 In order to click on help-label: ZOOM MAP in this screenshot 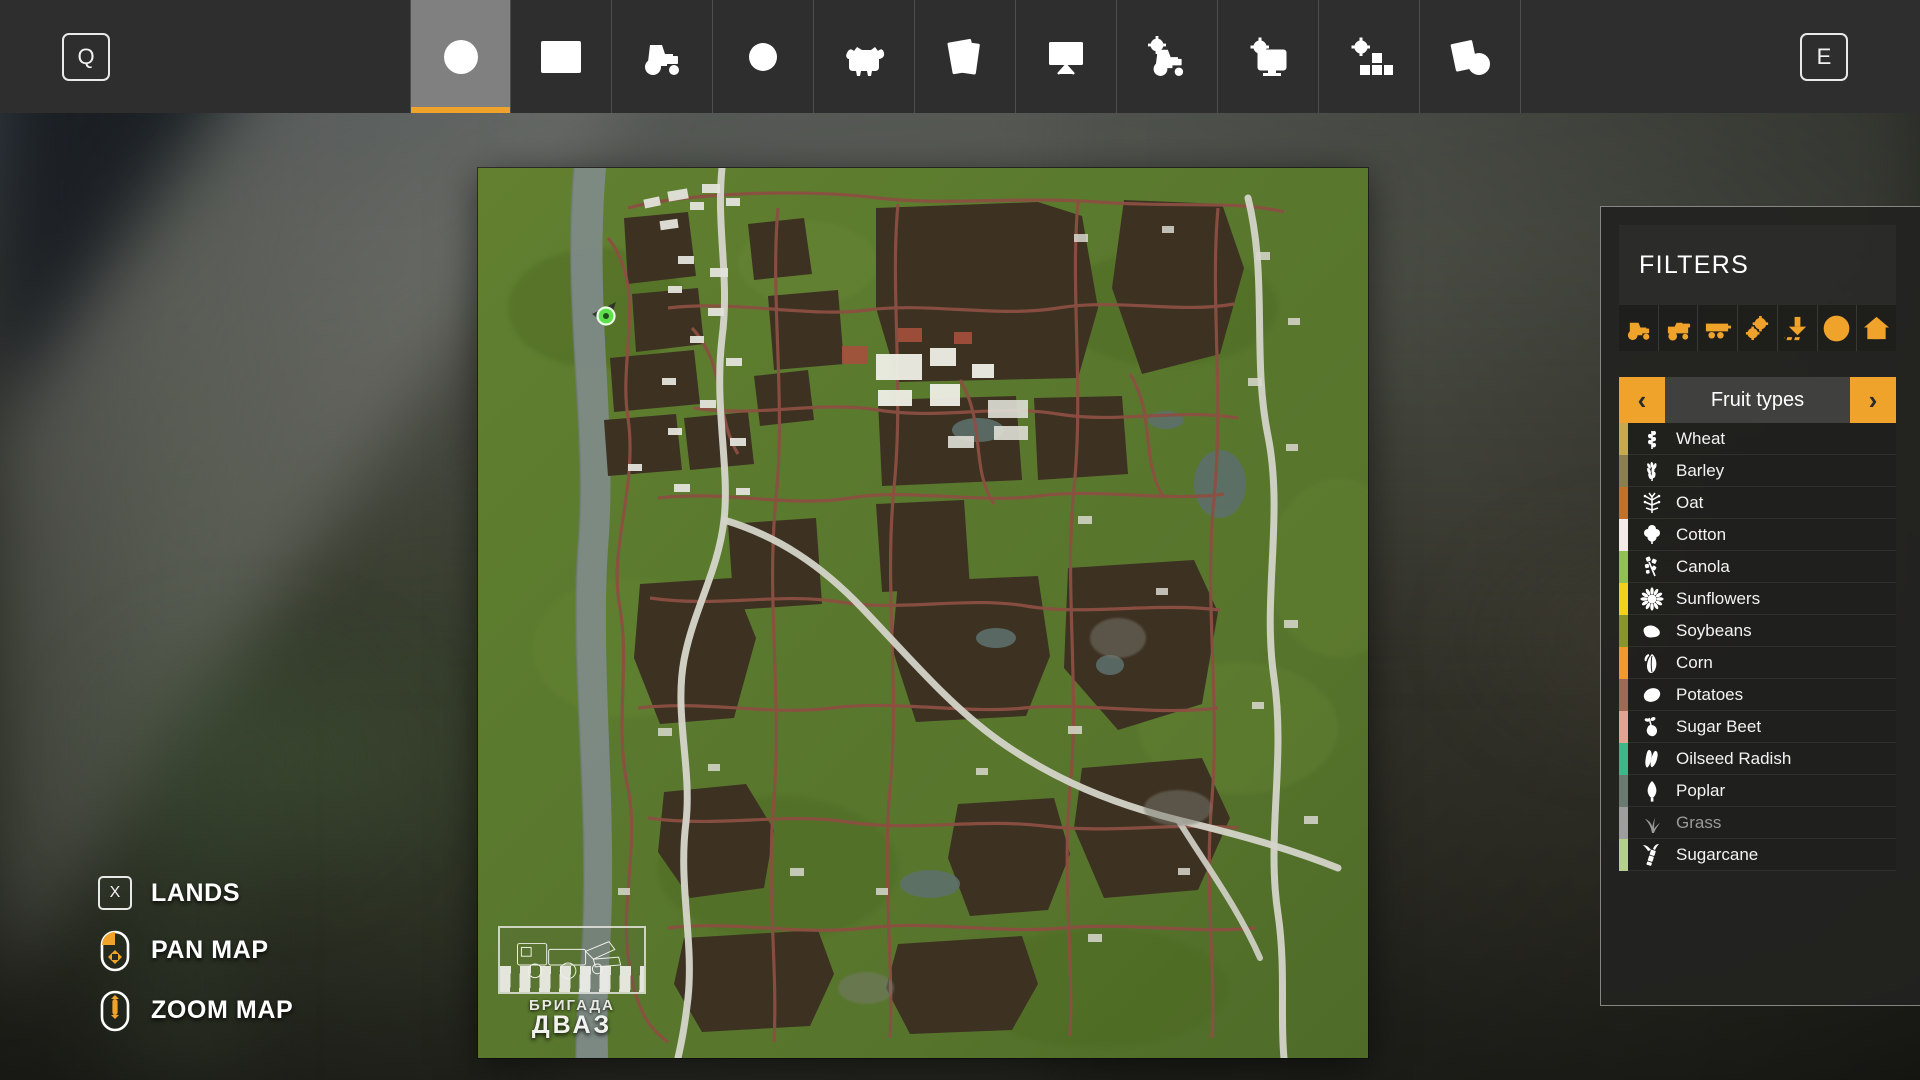, I will do `click(222, 1009)`.